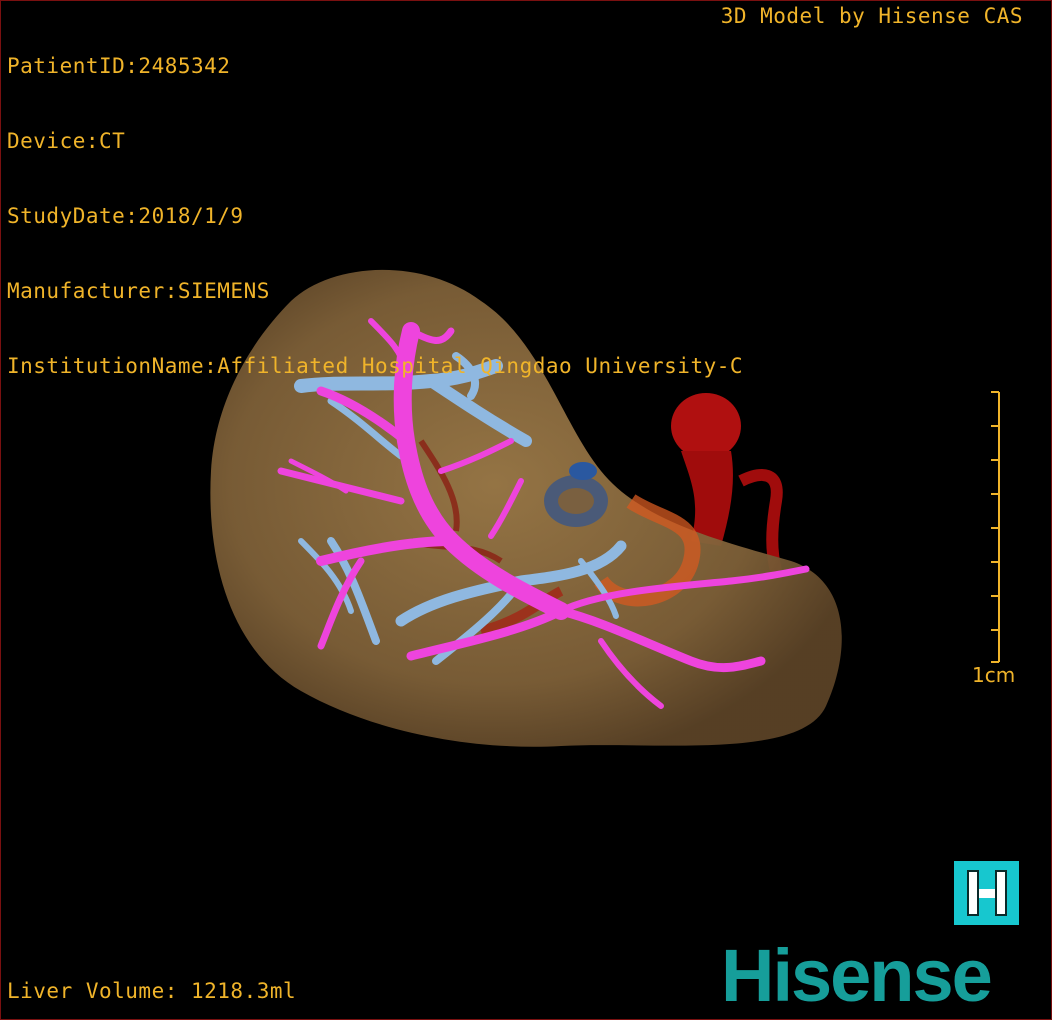  What do you see at coordinates (995, 527) in the screenshot?
I see `scale-bar` at bounding box center [995, 527].